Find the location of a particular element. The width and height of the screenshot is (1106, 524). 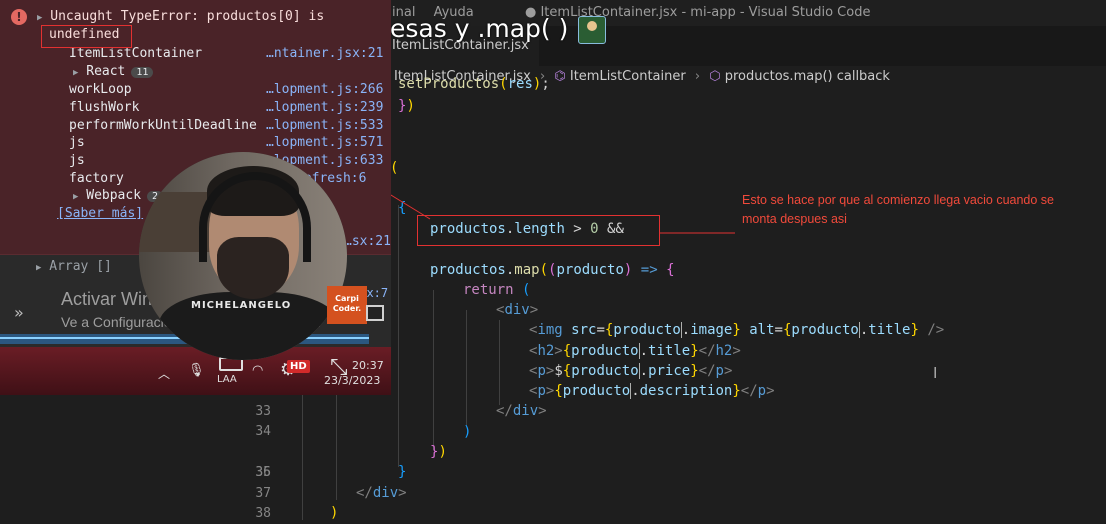

channel-logo: Carpi Coder. is located at coordinates (347, 305).